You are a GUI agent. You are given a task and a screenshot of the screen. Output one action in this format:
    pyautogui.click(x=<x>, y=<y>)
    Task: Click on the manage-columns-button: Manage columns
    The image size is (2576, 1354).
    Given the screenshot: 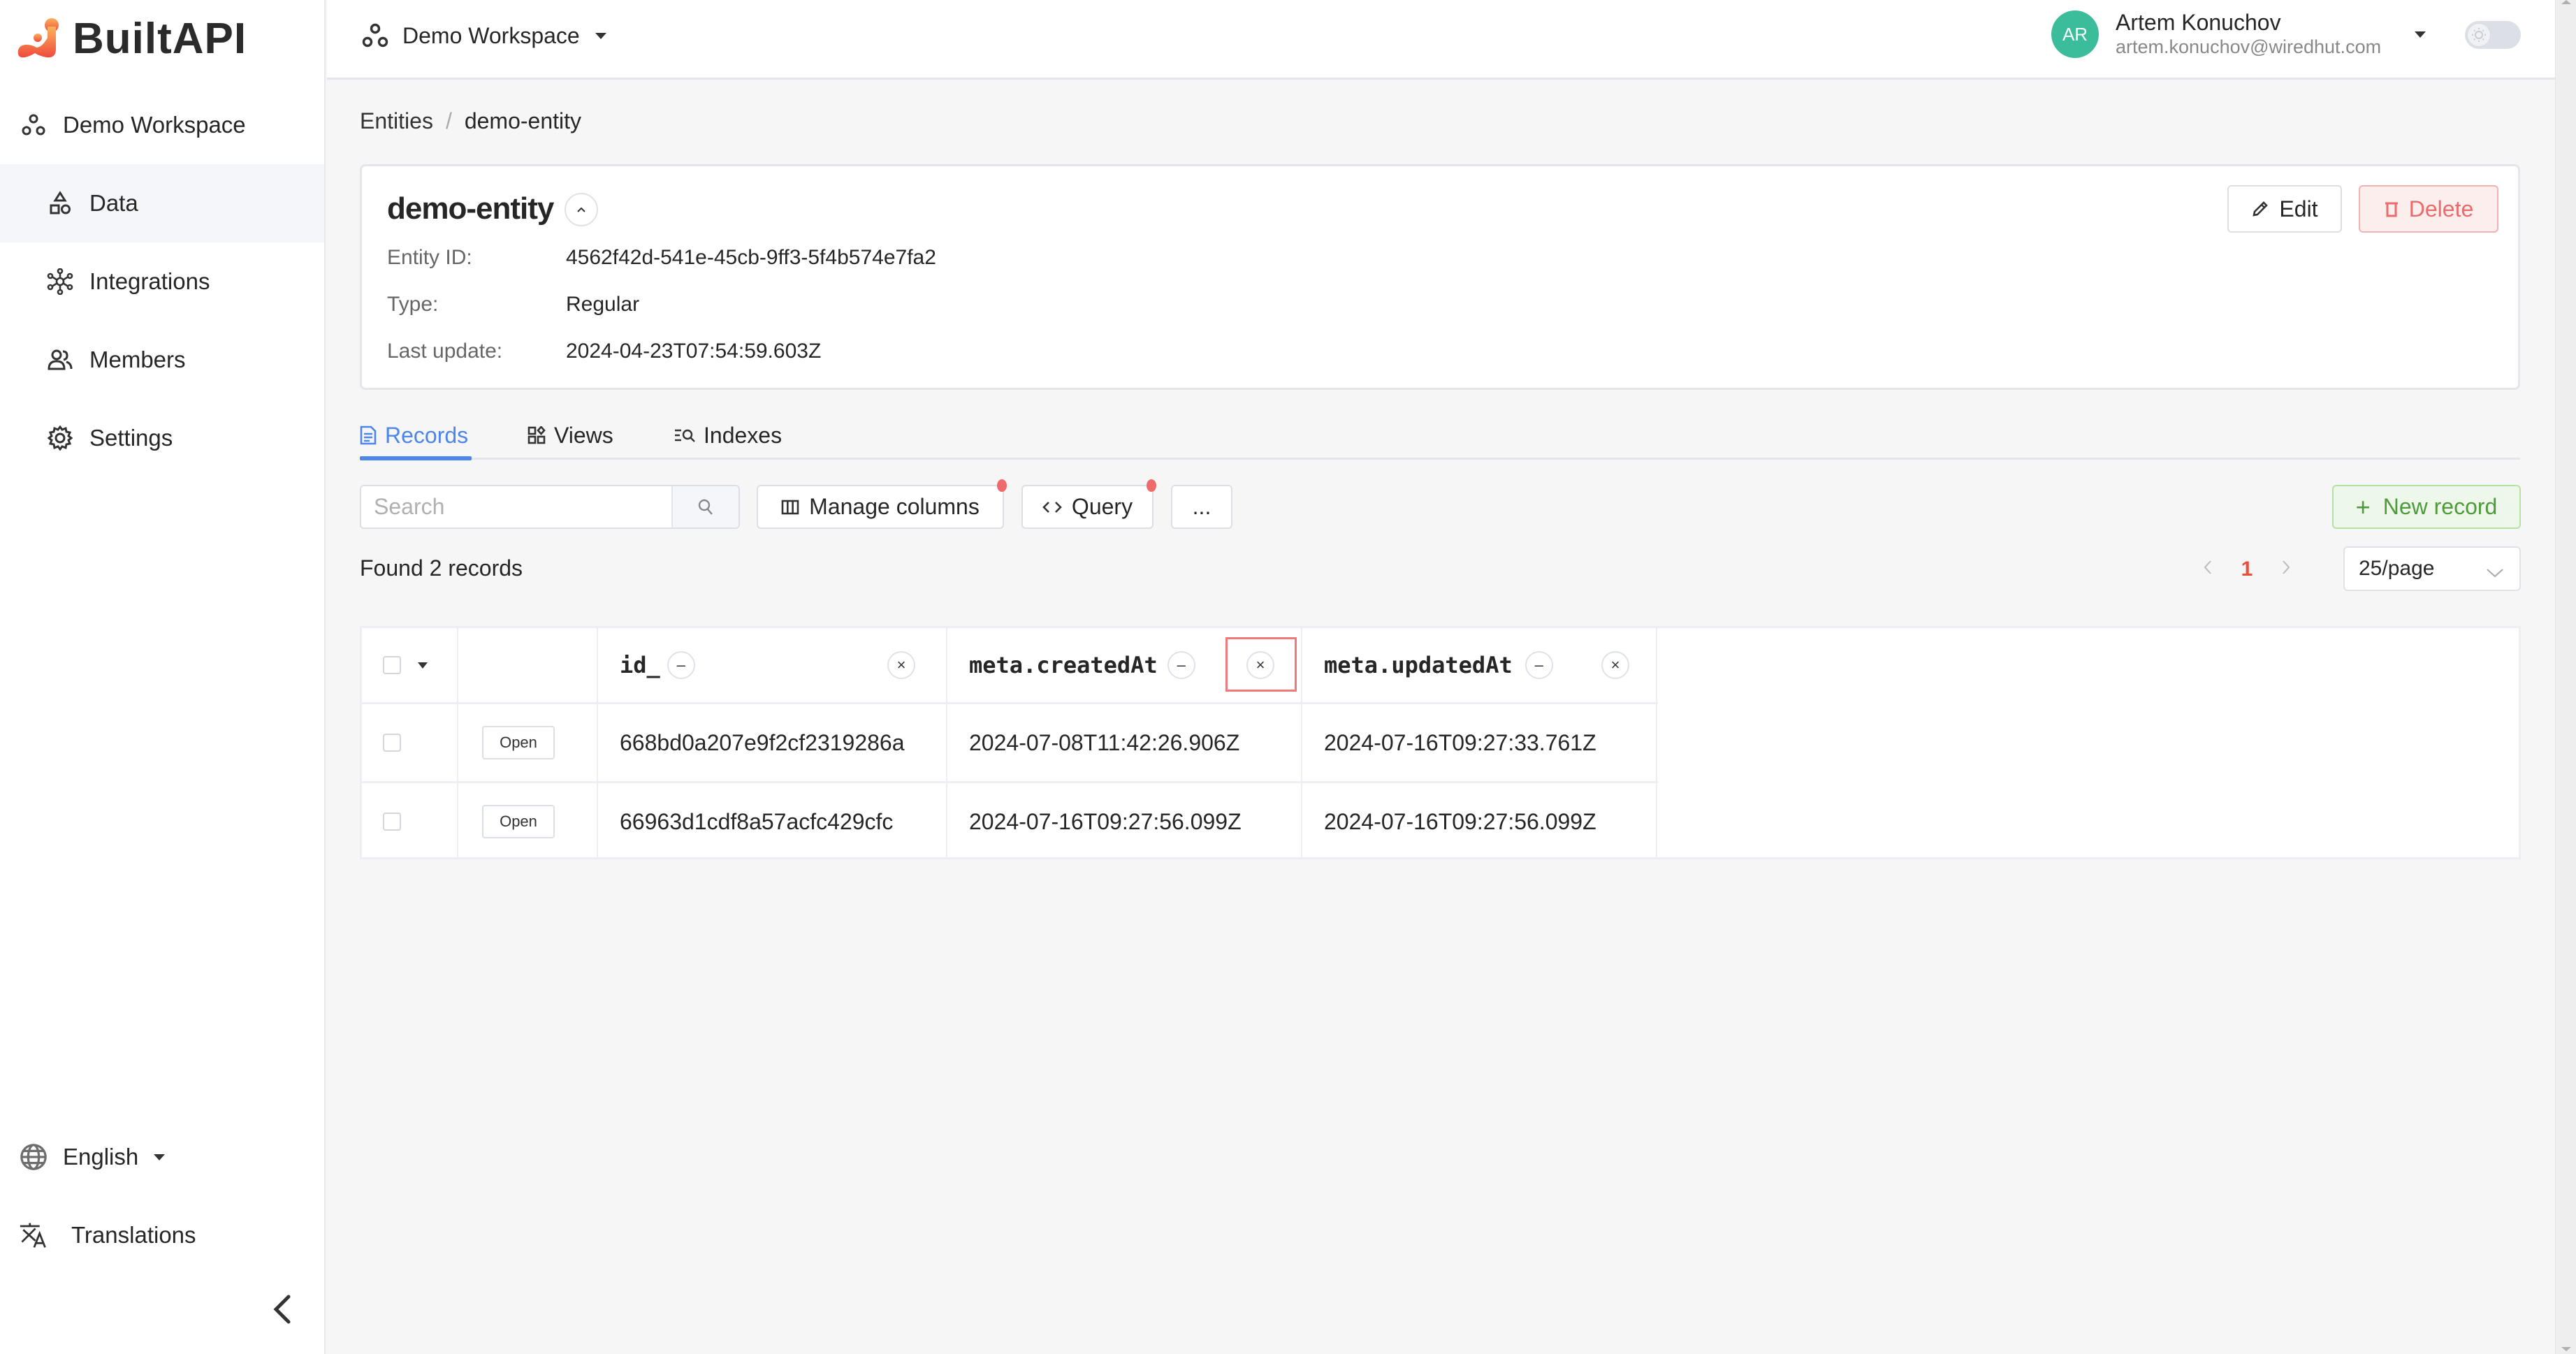 What is the action you would take?
    pyautogui.click(x=882, y=504)
    